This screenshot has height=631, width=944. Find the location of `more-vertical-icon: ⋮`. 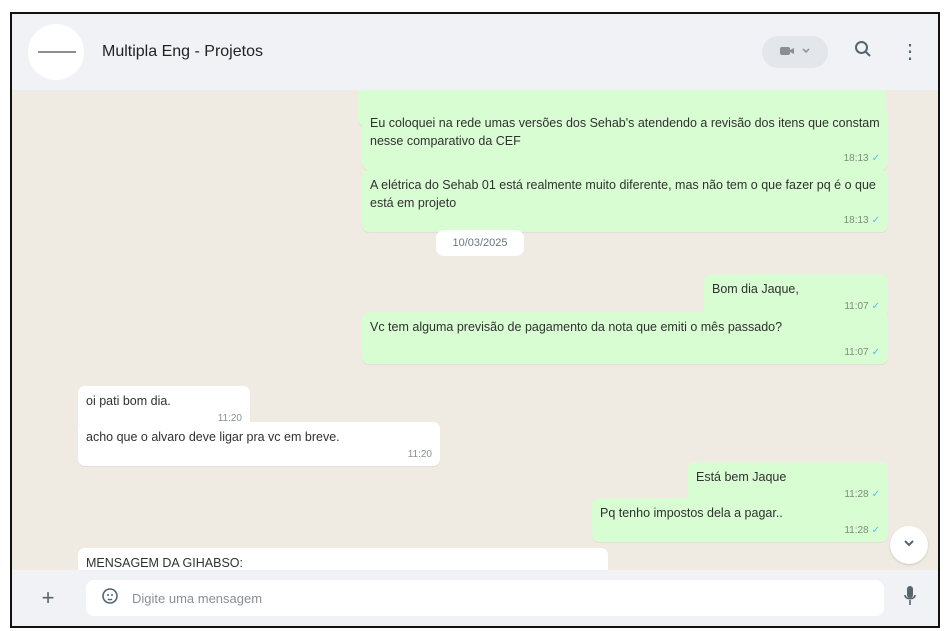

more-vertical-icon: ⋮ is located at coordinates (910, 51).